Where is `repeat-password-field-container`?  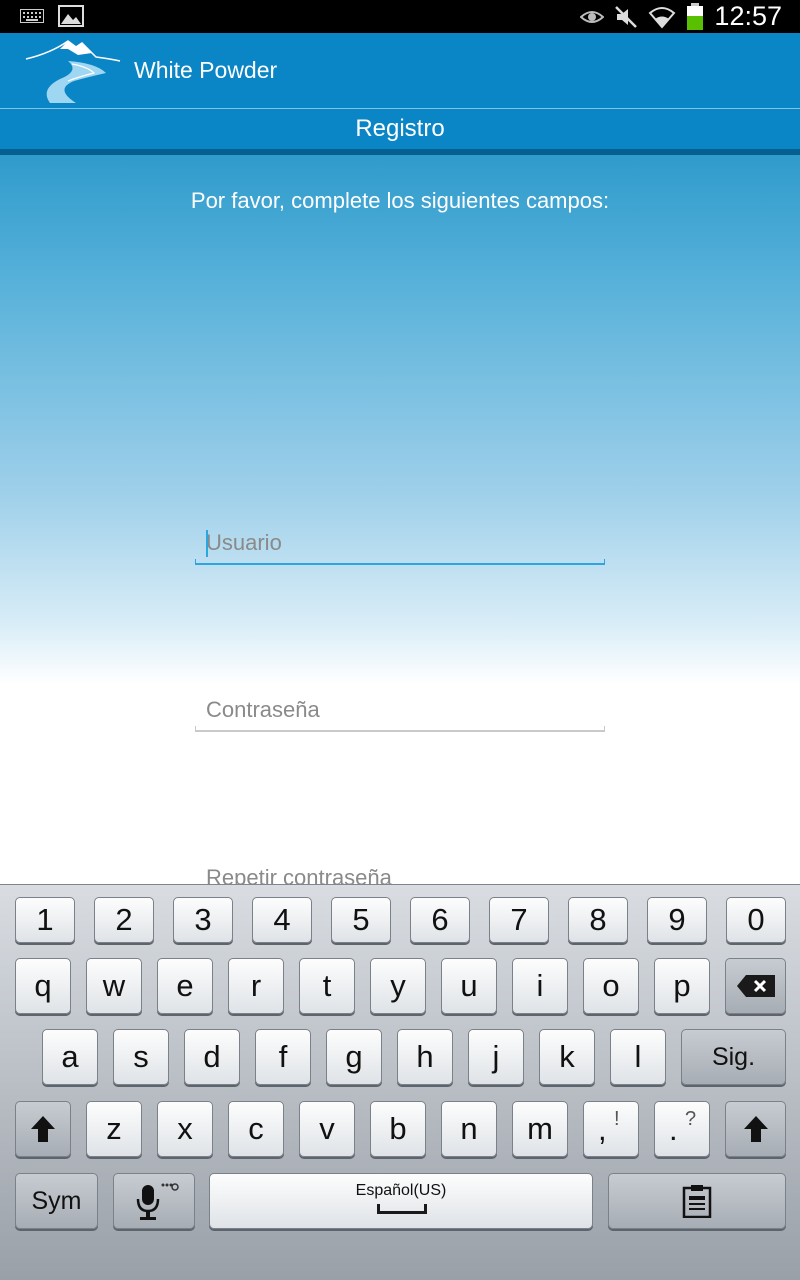
repeat-password-field-container is located at coordinates (400, 872).